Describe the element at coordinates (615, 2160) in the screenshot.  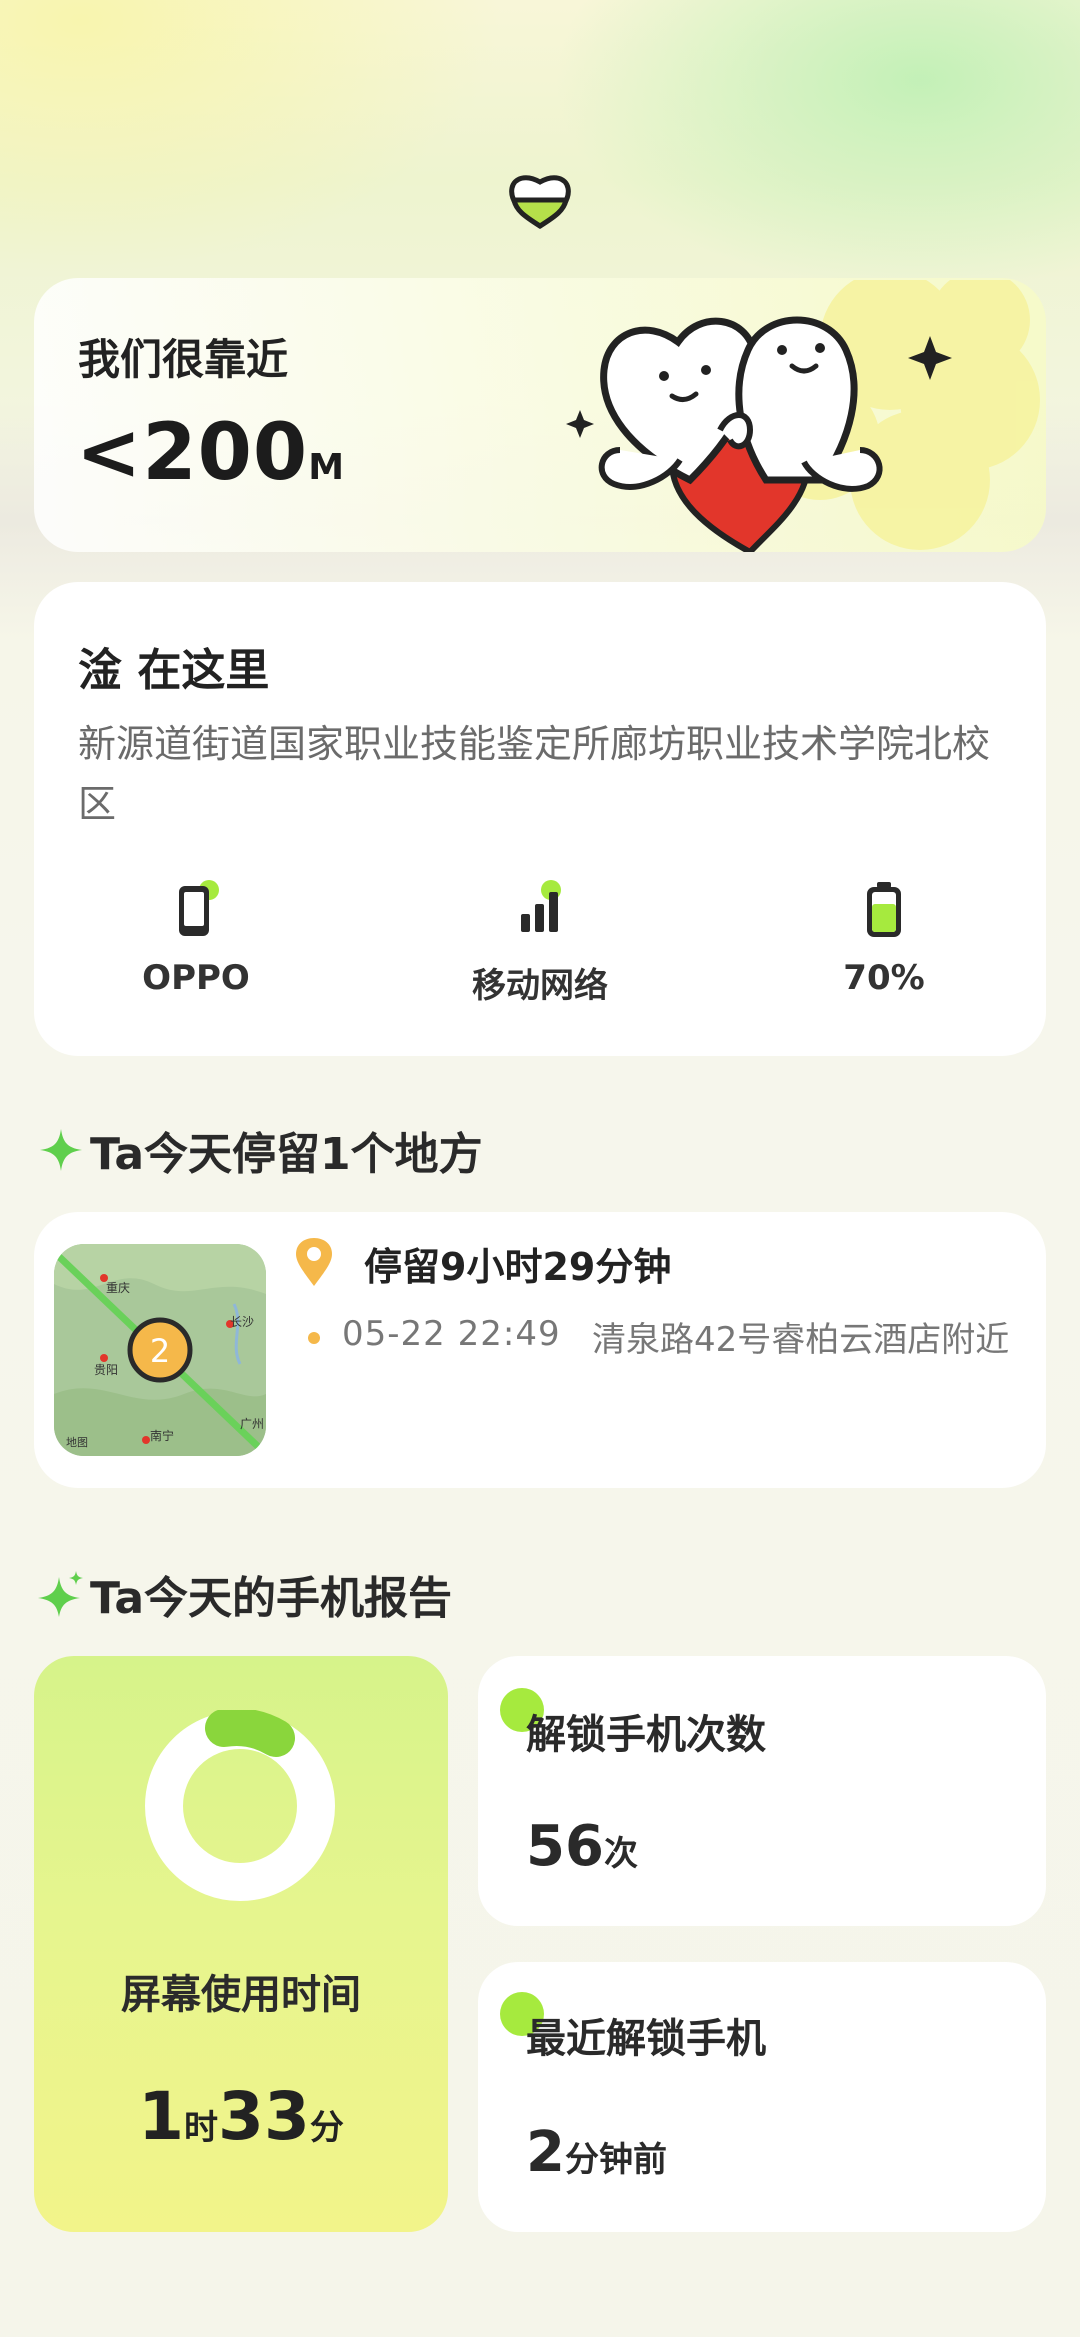
I see `last-unlock-unit: 分钟前` at that location.